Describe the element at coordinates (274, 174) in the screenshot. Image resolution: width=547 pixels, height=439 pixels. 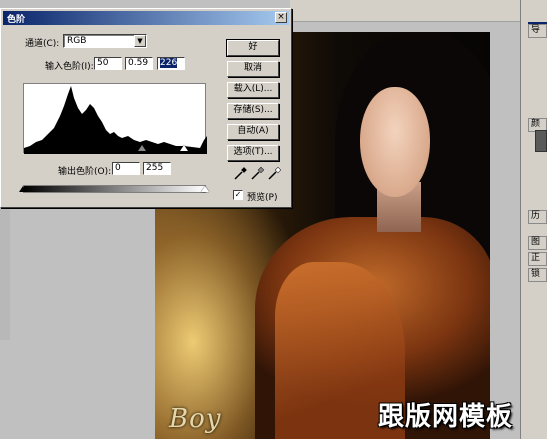
I see `white-eyedropper-icon` at that location.